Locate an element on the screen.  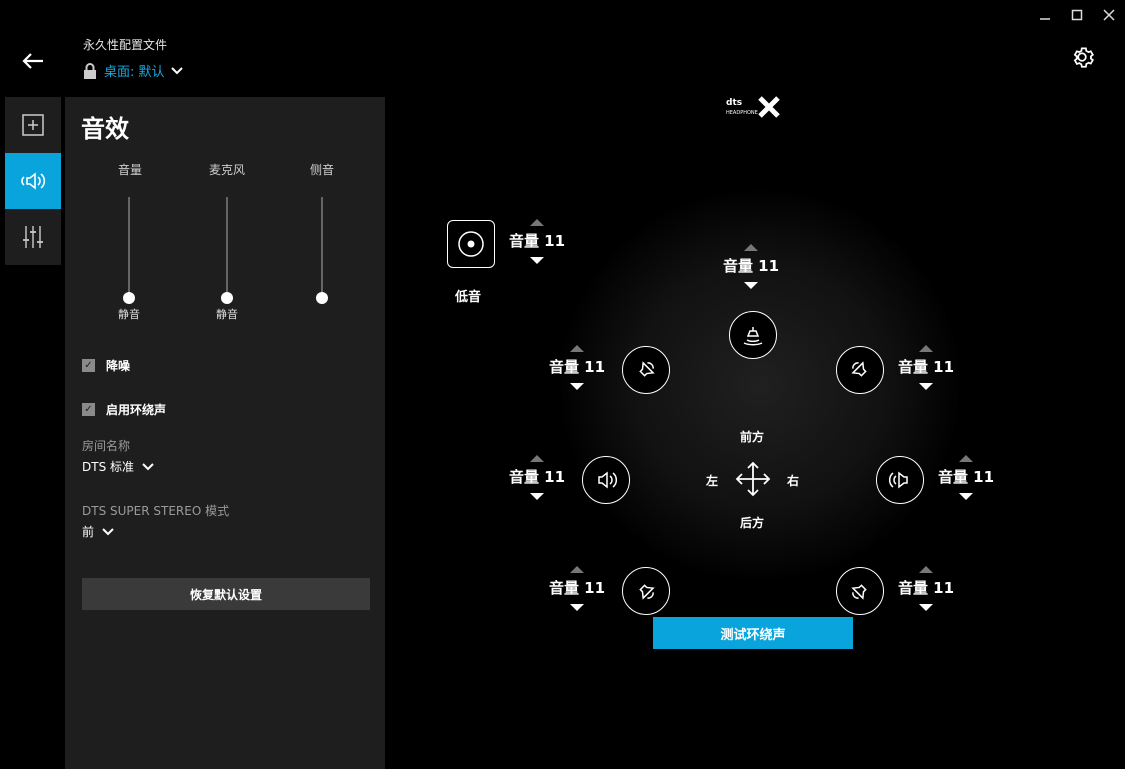
side-left-volume-control: 音量 11 is located at coordinates (537, 477).